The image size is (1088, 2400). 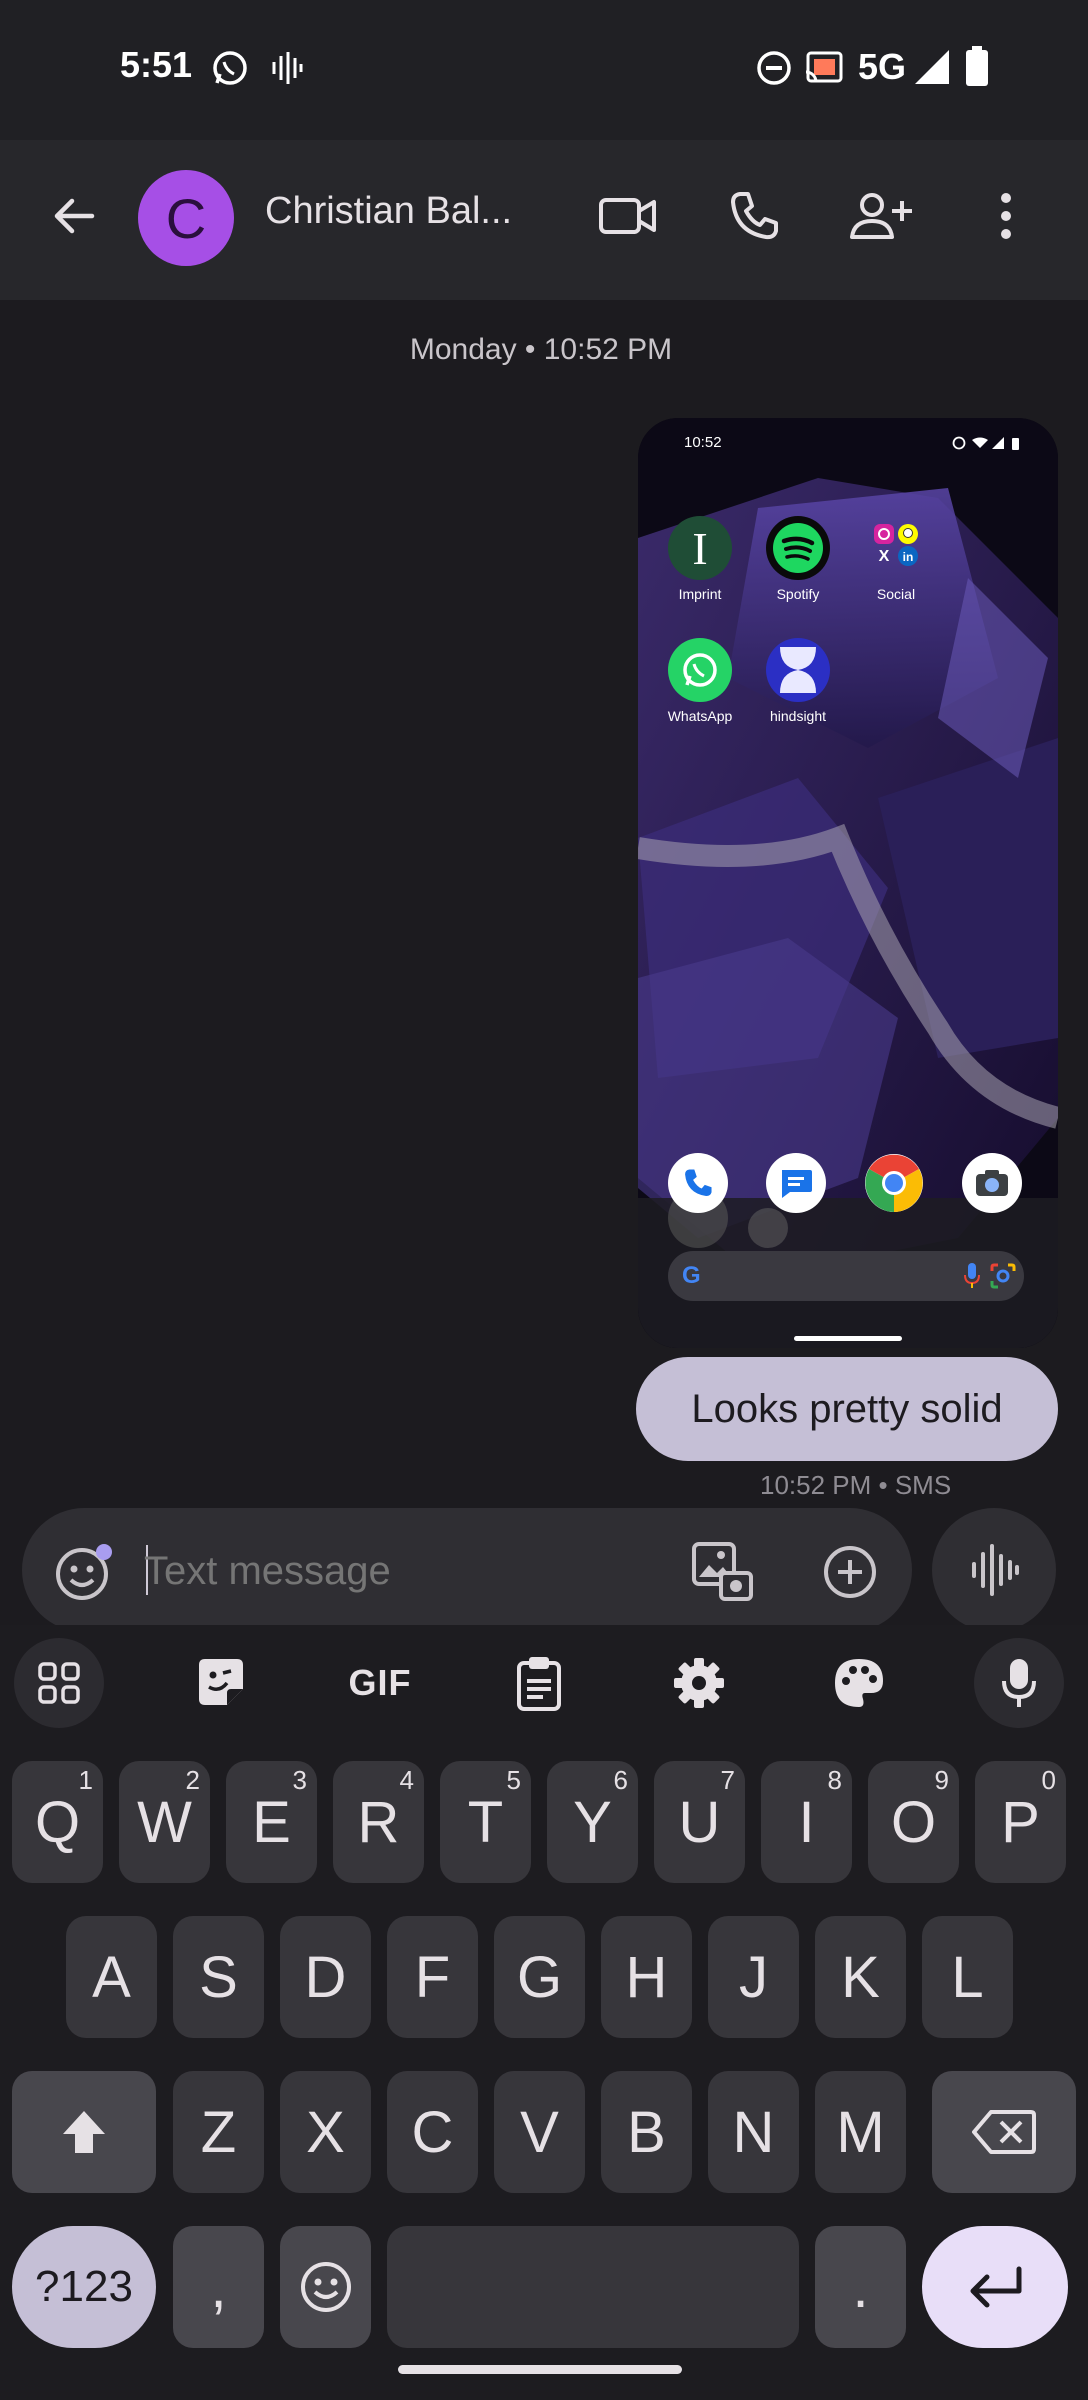 I want to click on dock-messages-icon, so click(x=796, y=1183).